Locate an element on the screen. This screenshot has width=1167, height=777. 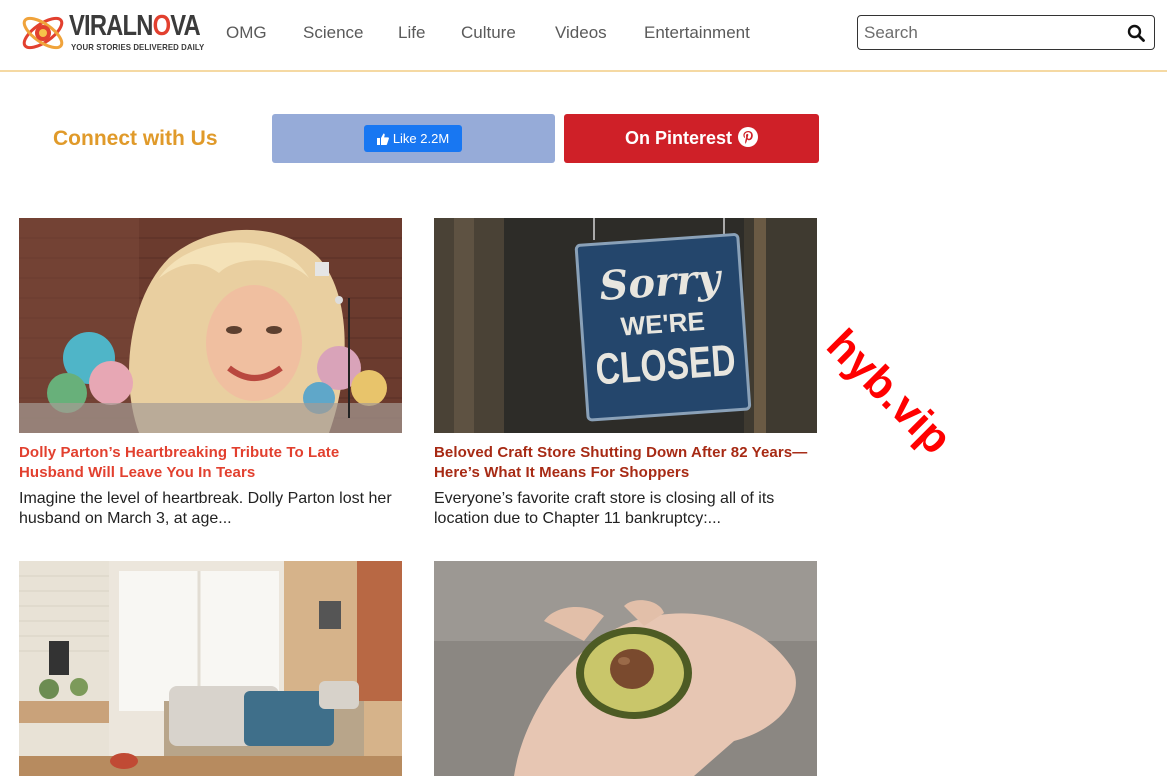
article-image-closed-sign: Sorry WE'RE CLOSED is located at coordinates (625, 325).